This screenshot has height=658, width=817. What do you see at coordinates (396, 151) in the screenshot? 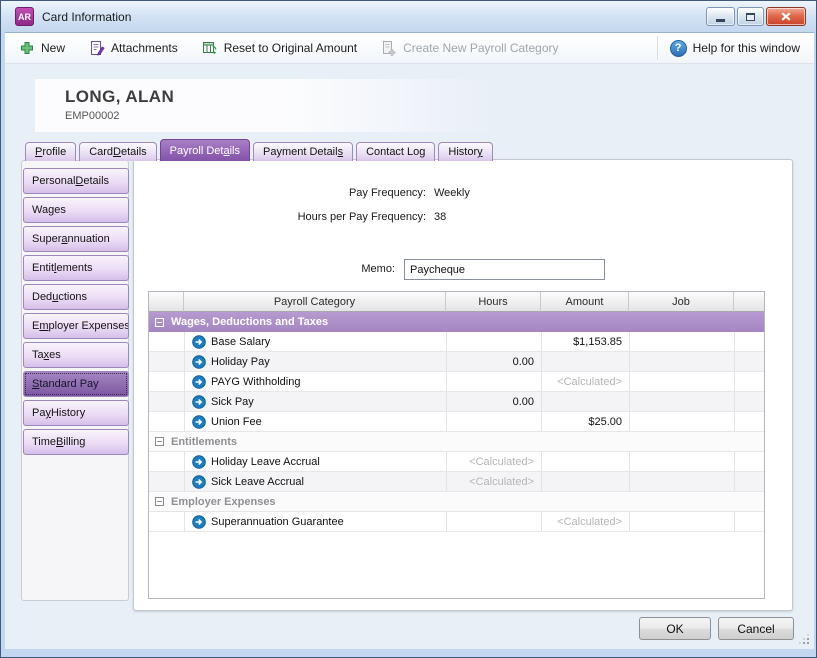
I see `tab-contact-log: Contact Lo g` at bounding box center [396, 151].